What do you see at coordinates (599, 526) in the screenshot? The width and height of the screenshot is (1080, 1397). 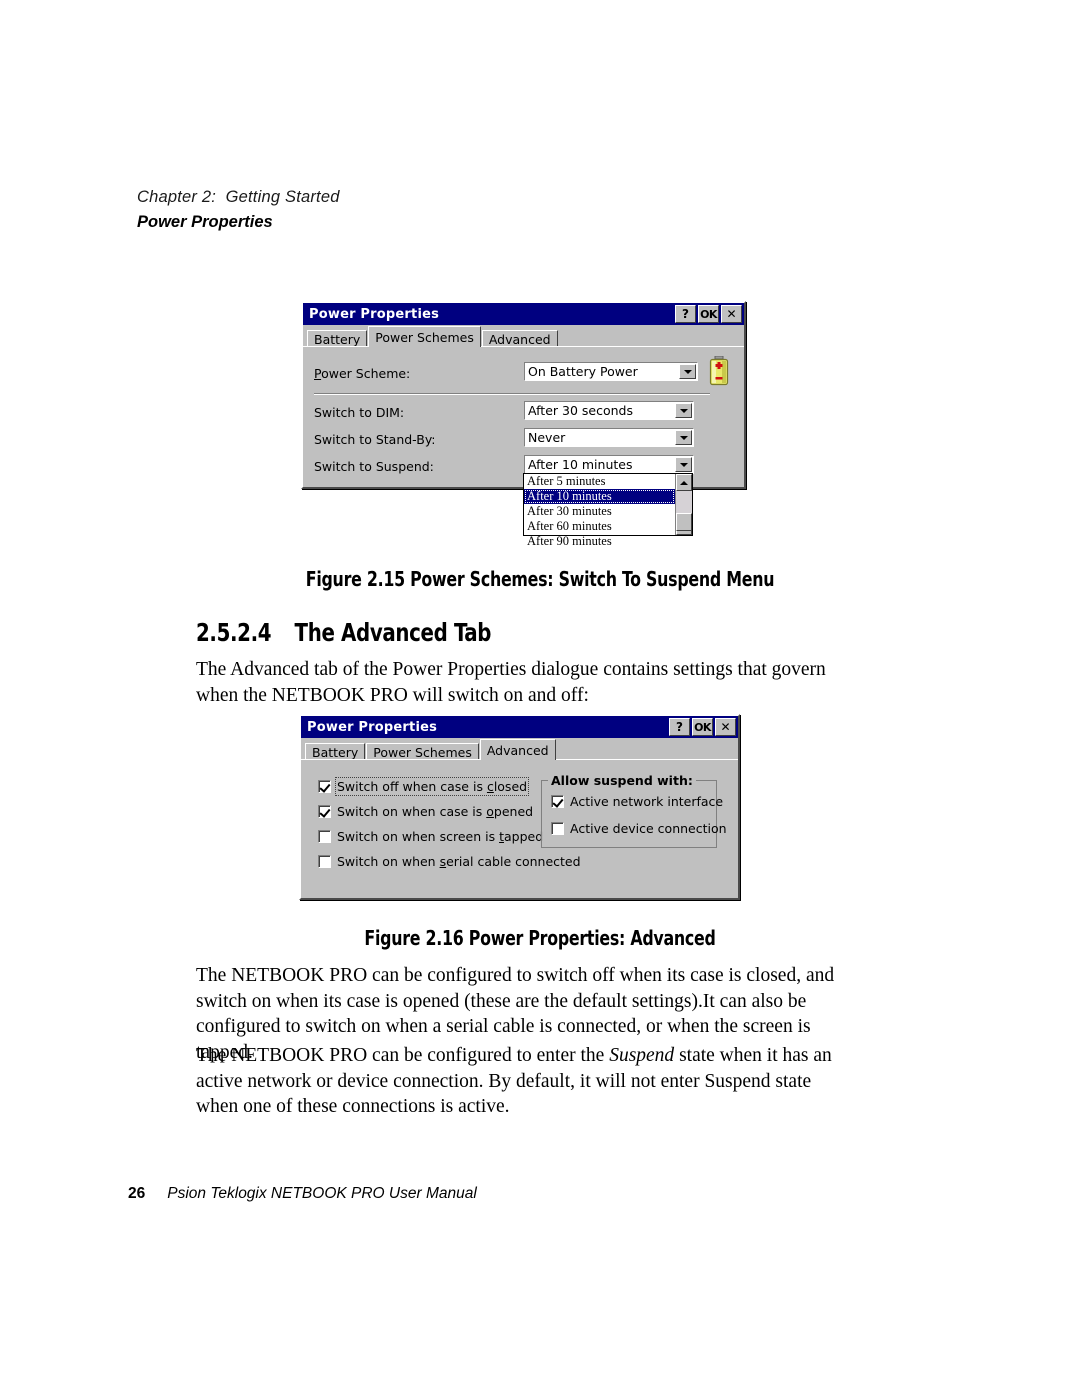 I see `dropdown-option: After 60 minutes` at bounding box center [599, 526].